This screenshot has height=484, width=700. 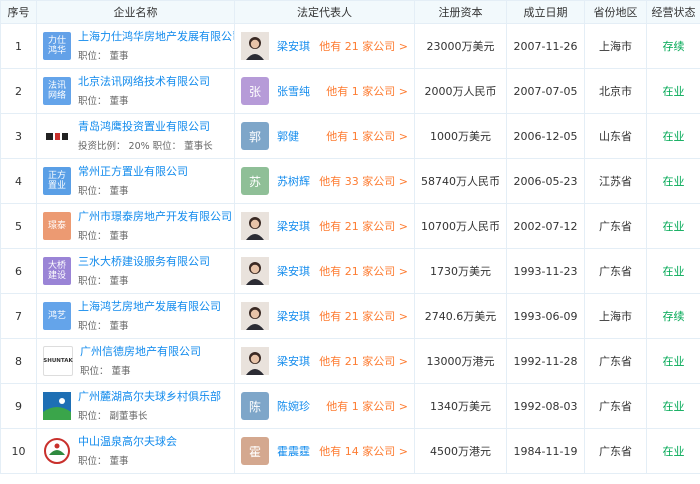 What do you see at coordinates (135, 91) in the screenshot?
I see `company-cell: 法讯 网络 北京法讯网络技术有限公司 职位： 董事` at bounding box center [135, 91].